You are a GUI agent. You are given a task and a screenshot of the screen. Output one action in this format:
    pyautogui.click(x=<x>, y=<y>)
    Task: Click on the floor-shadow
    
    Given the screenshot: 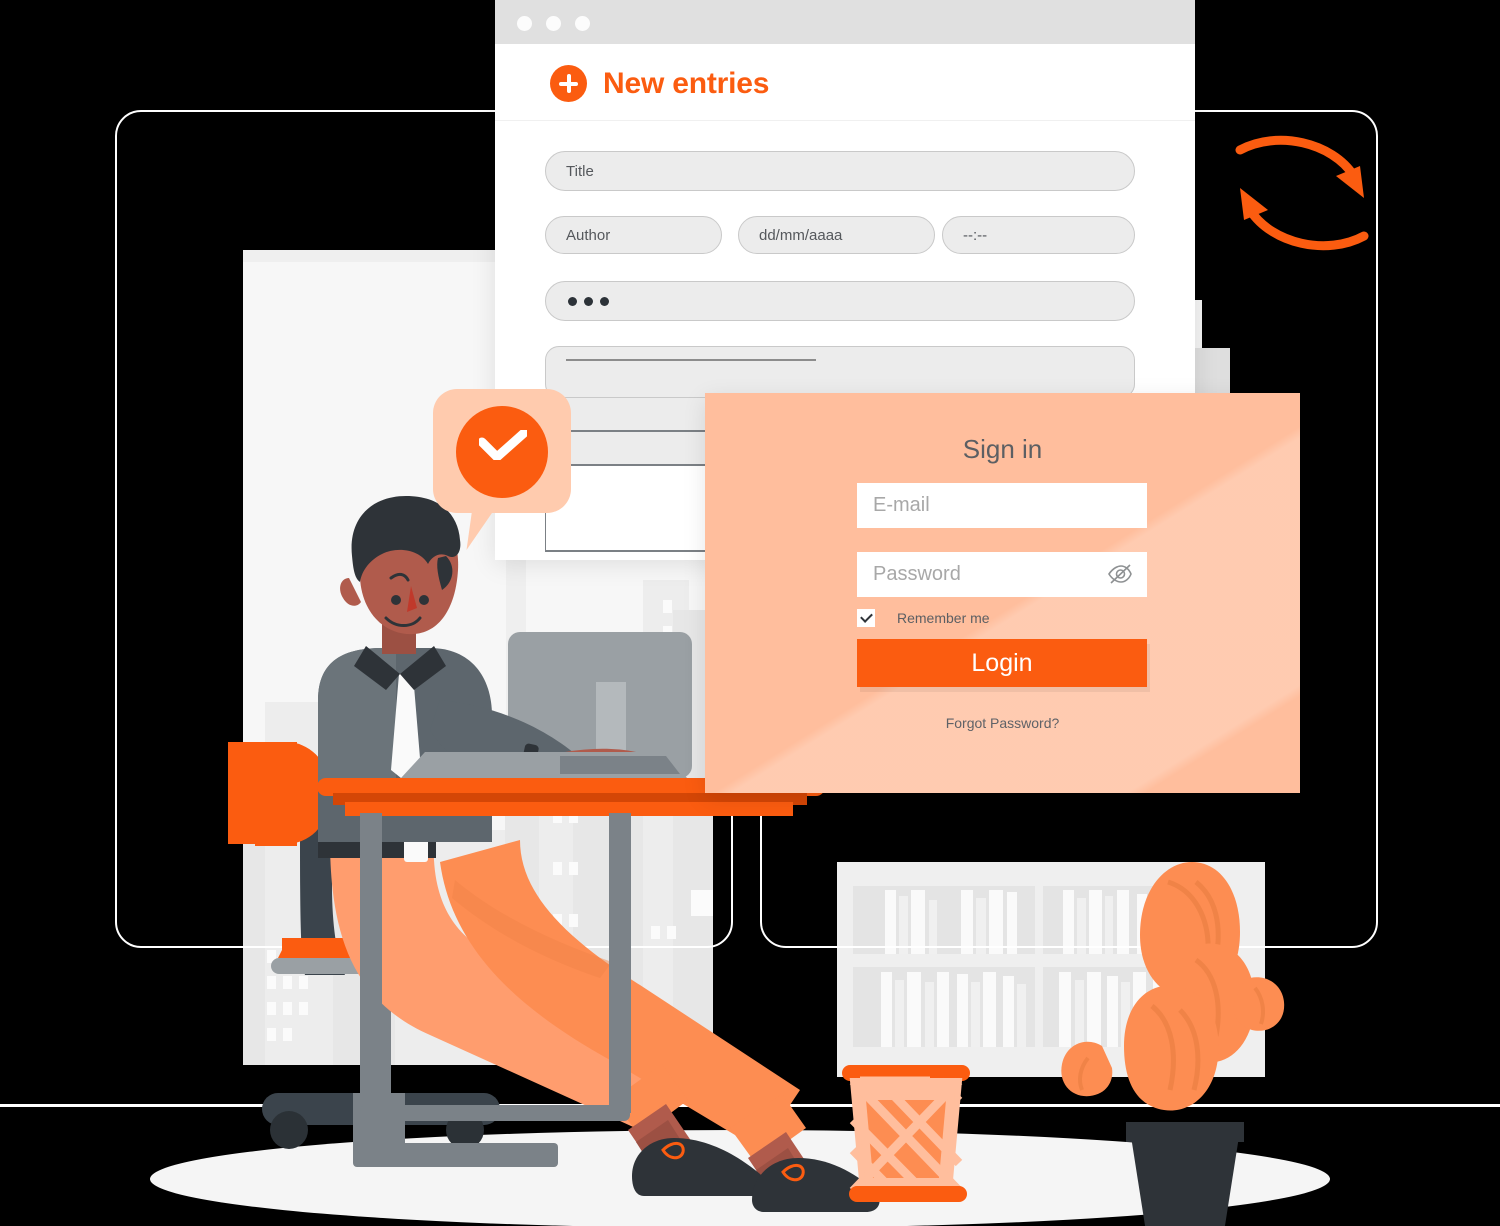 What is the action you would take?
    pyautogui.click(x=740, y=1178)
    